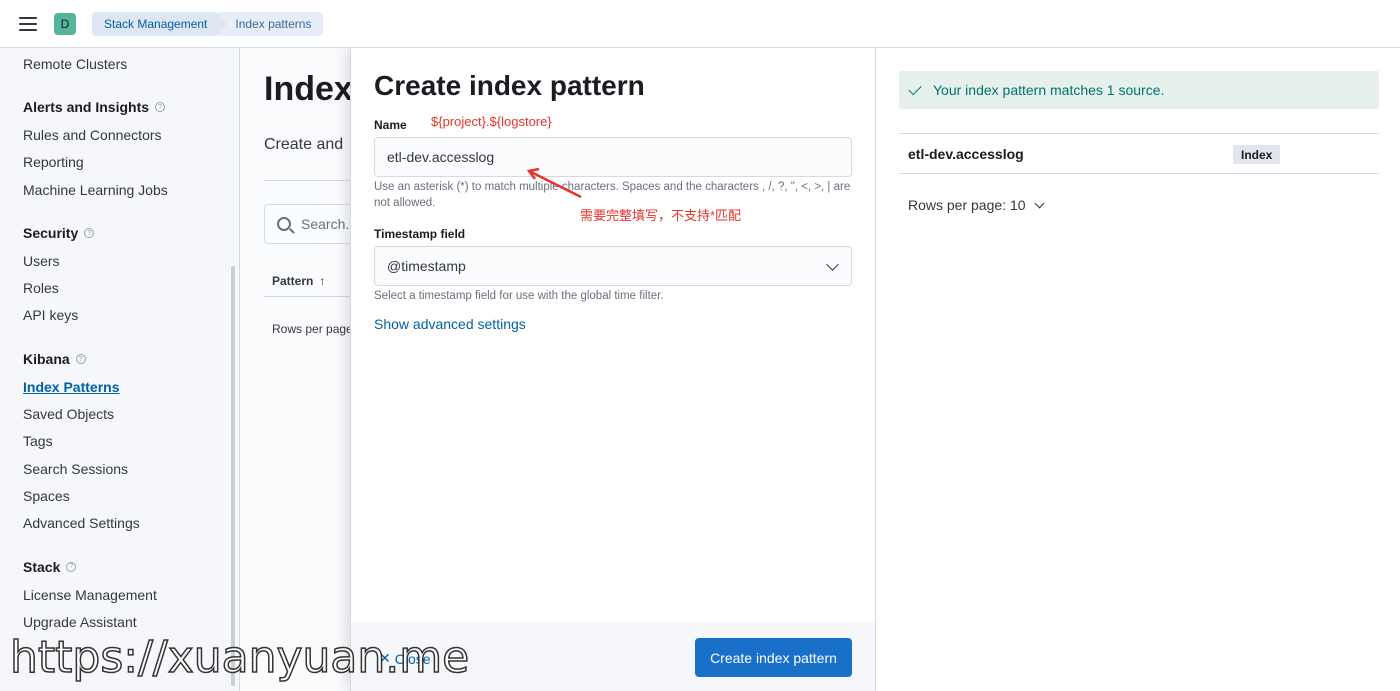 Image resolution: width=1400 pixels, height=691 pixels. I want to click on page-description: Create and, so click(304, 144).